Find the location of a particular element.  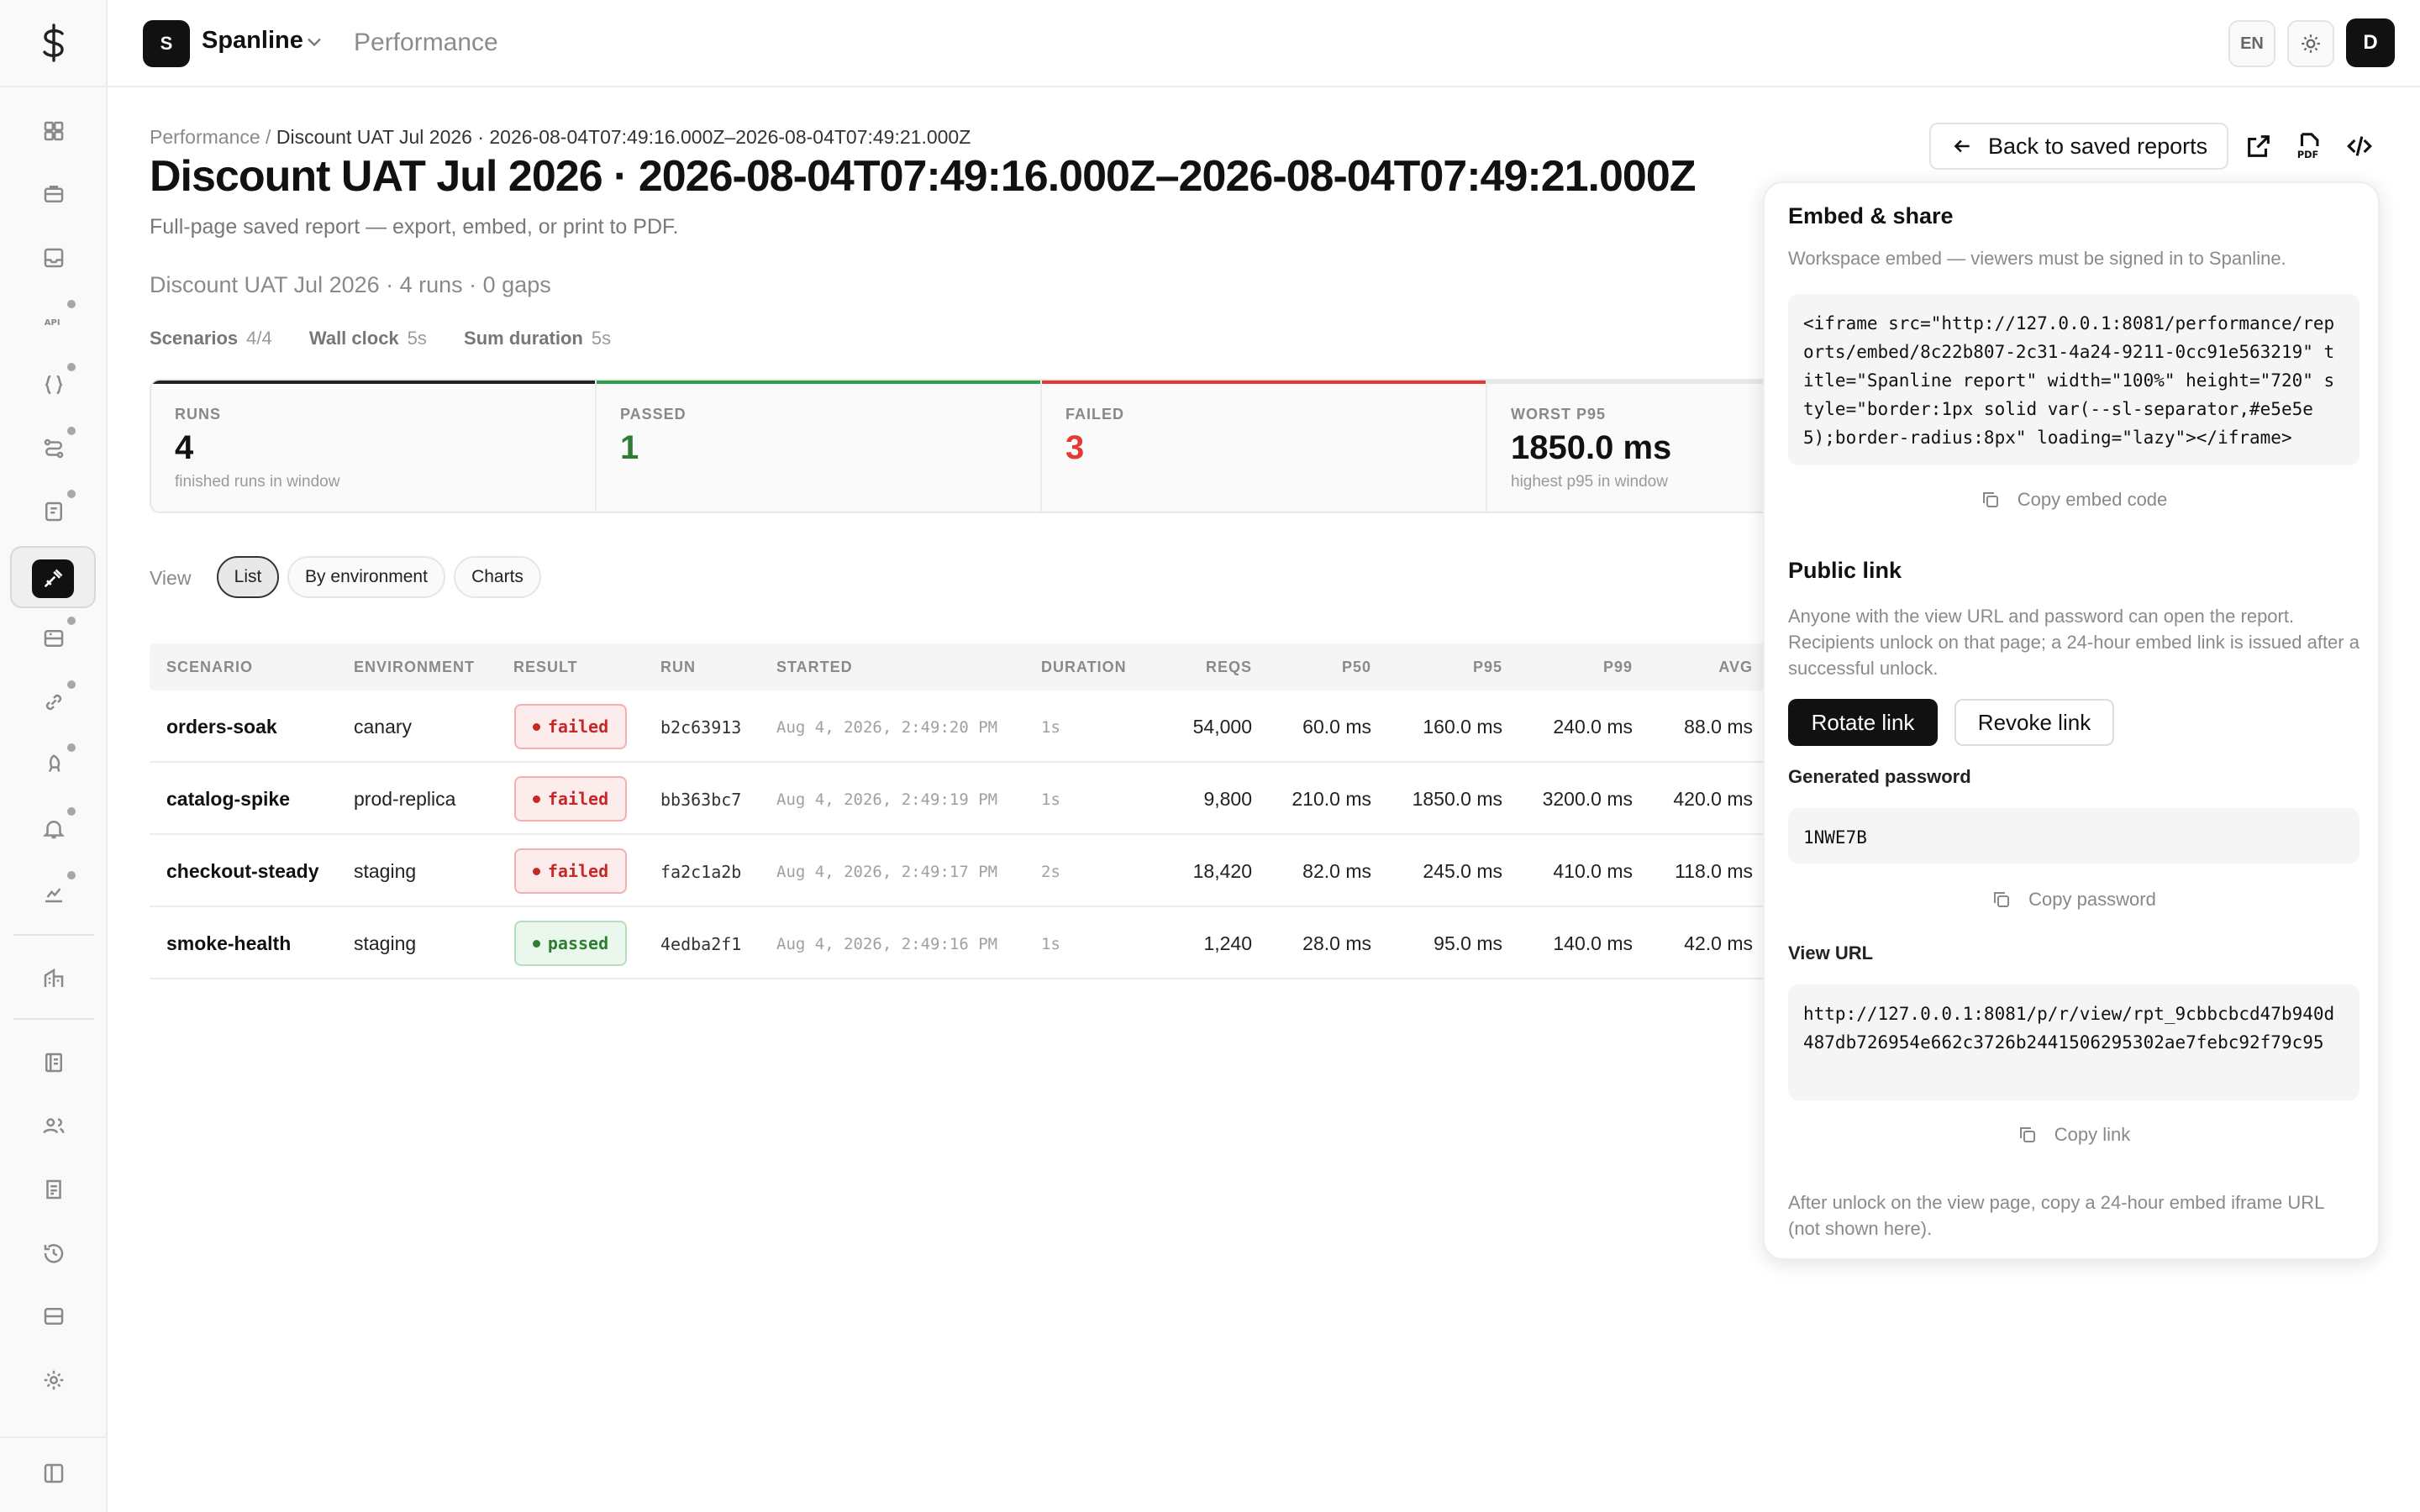

sidebar-item-ledger is located at coordinates (54, 1062).